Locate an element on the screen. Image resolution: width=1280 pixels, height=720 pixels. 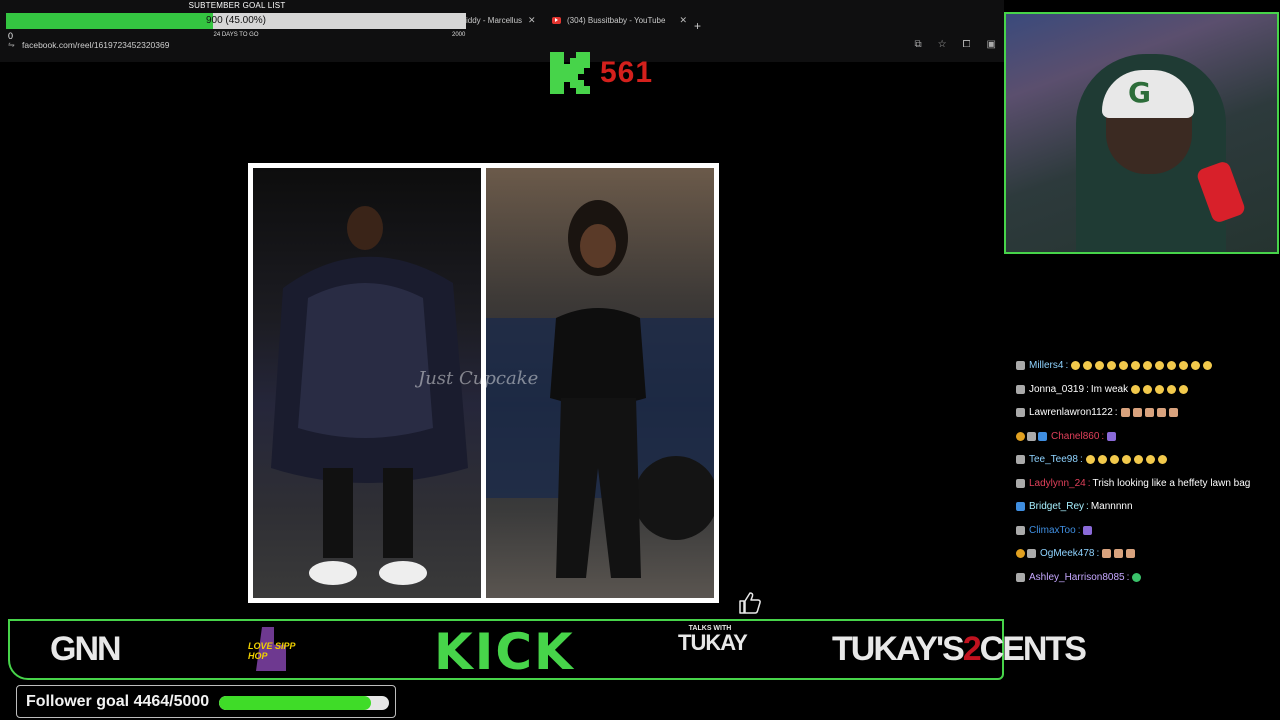
tukays-2-cents-logo: TUKAY'S2CENTS is located at coordinates (959, 649).